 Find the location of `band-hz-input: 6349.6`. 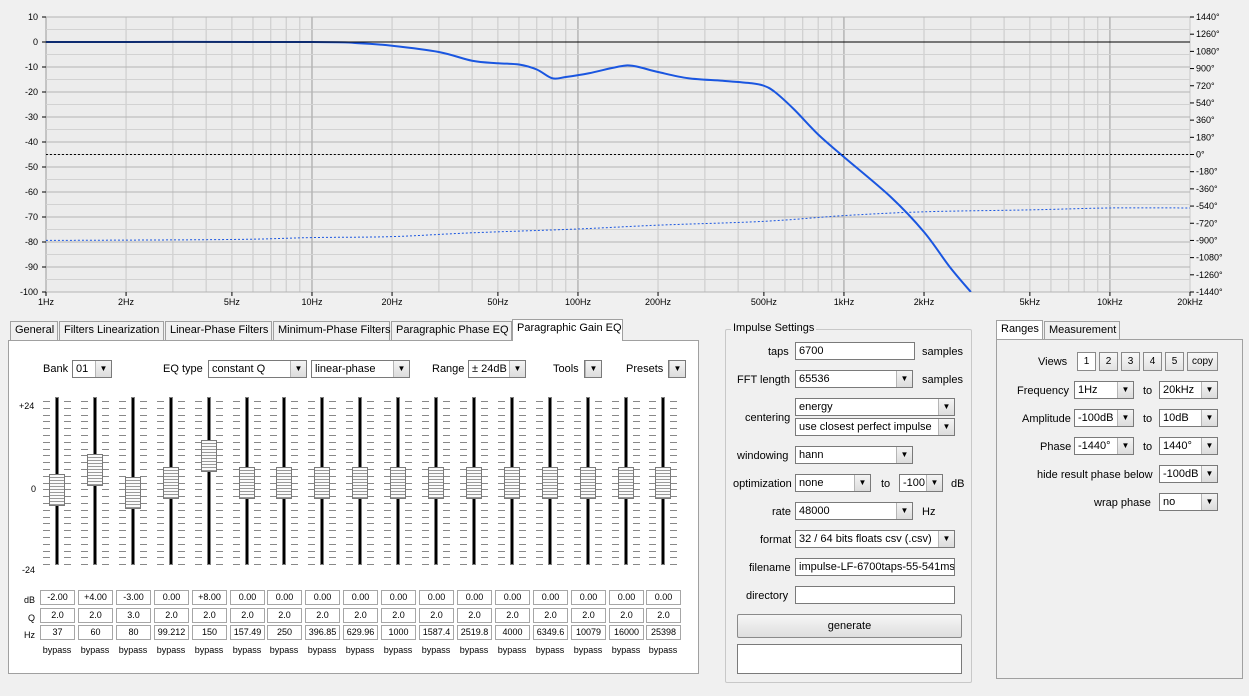

band-hz-input: 6349.6 is located at coordinates (550, 632).